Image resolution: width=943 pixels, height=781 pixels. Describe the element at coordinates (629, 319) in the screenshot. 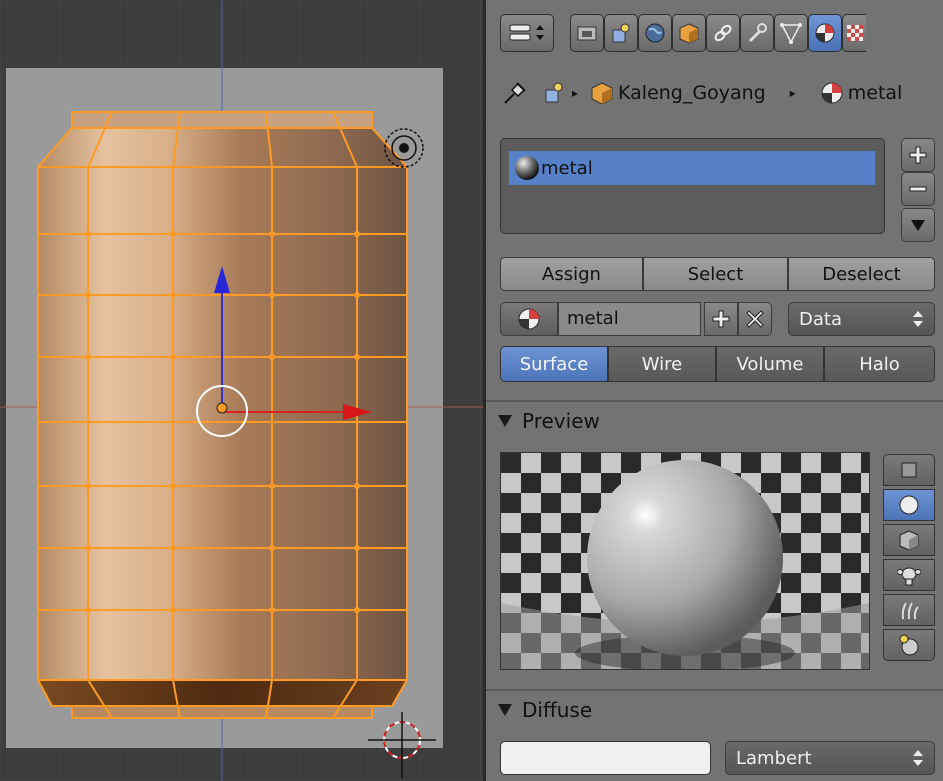

I see `material-name-field: metal` at that location.